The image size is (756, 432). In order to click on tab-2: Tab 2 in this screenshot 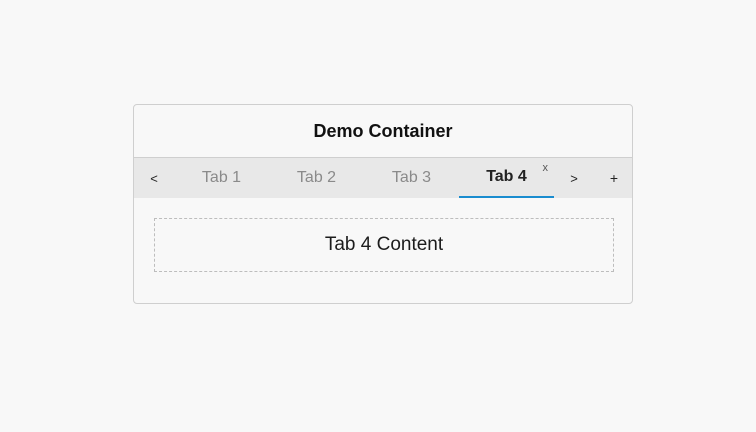, I will do `click(316, 178)`.